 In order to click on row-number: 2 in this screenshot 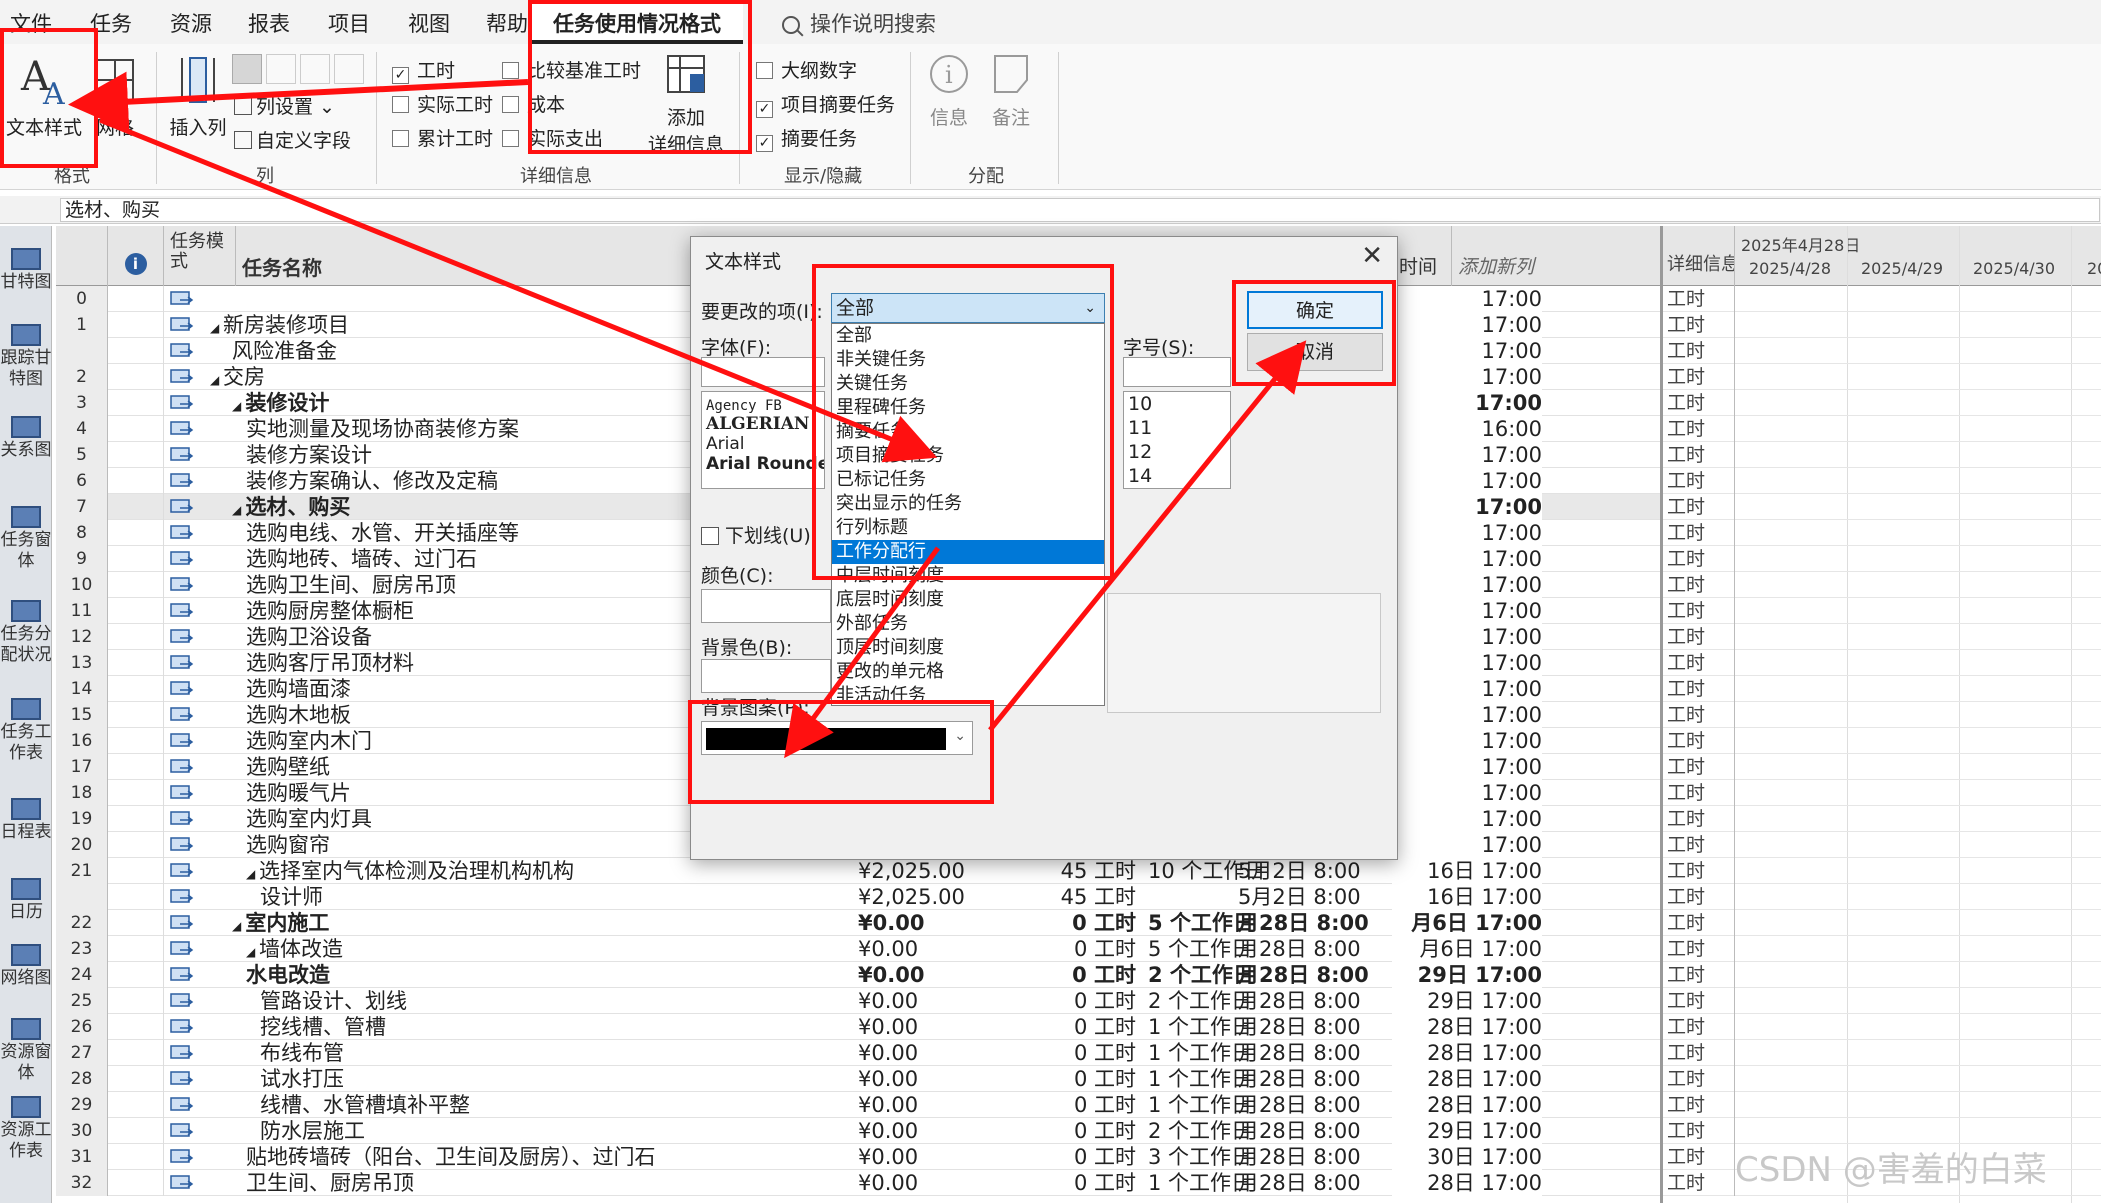, I will do `click(82, 377)`.